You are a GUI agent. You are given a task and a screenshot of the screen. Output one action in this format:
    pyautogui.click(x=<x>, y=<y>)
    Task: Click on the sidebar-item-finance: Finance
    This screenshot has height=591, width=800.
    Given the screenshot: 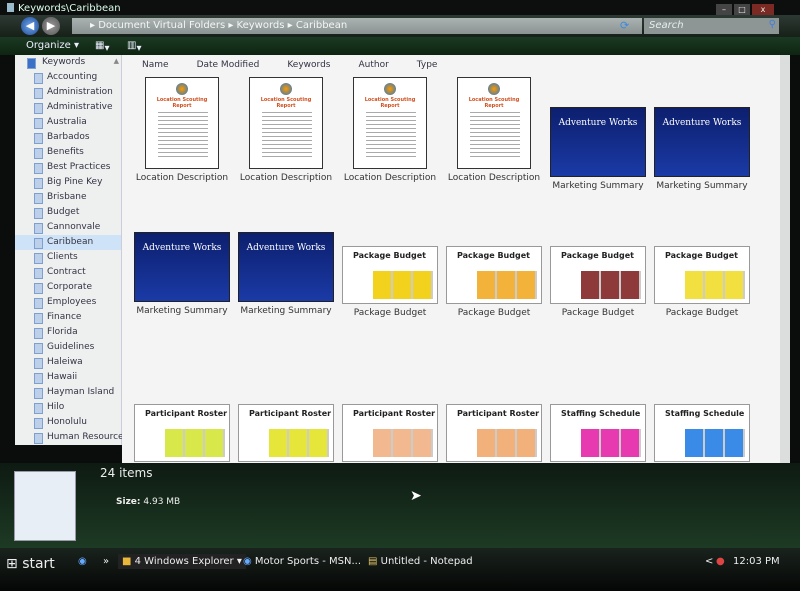 What is the action you would take?
    pyautogui.click(x=68, y=317)
    